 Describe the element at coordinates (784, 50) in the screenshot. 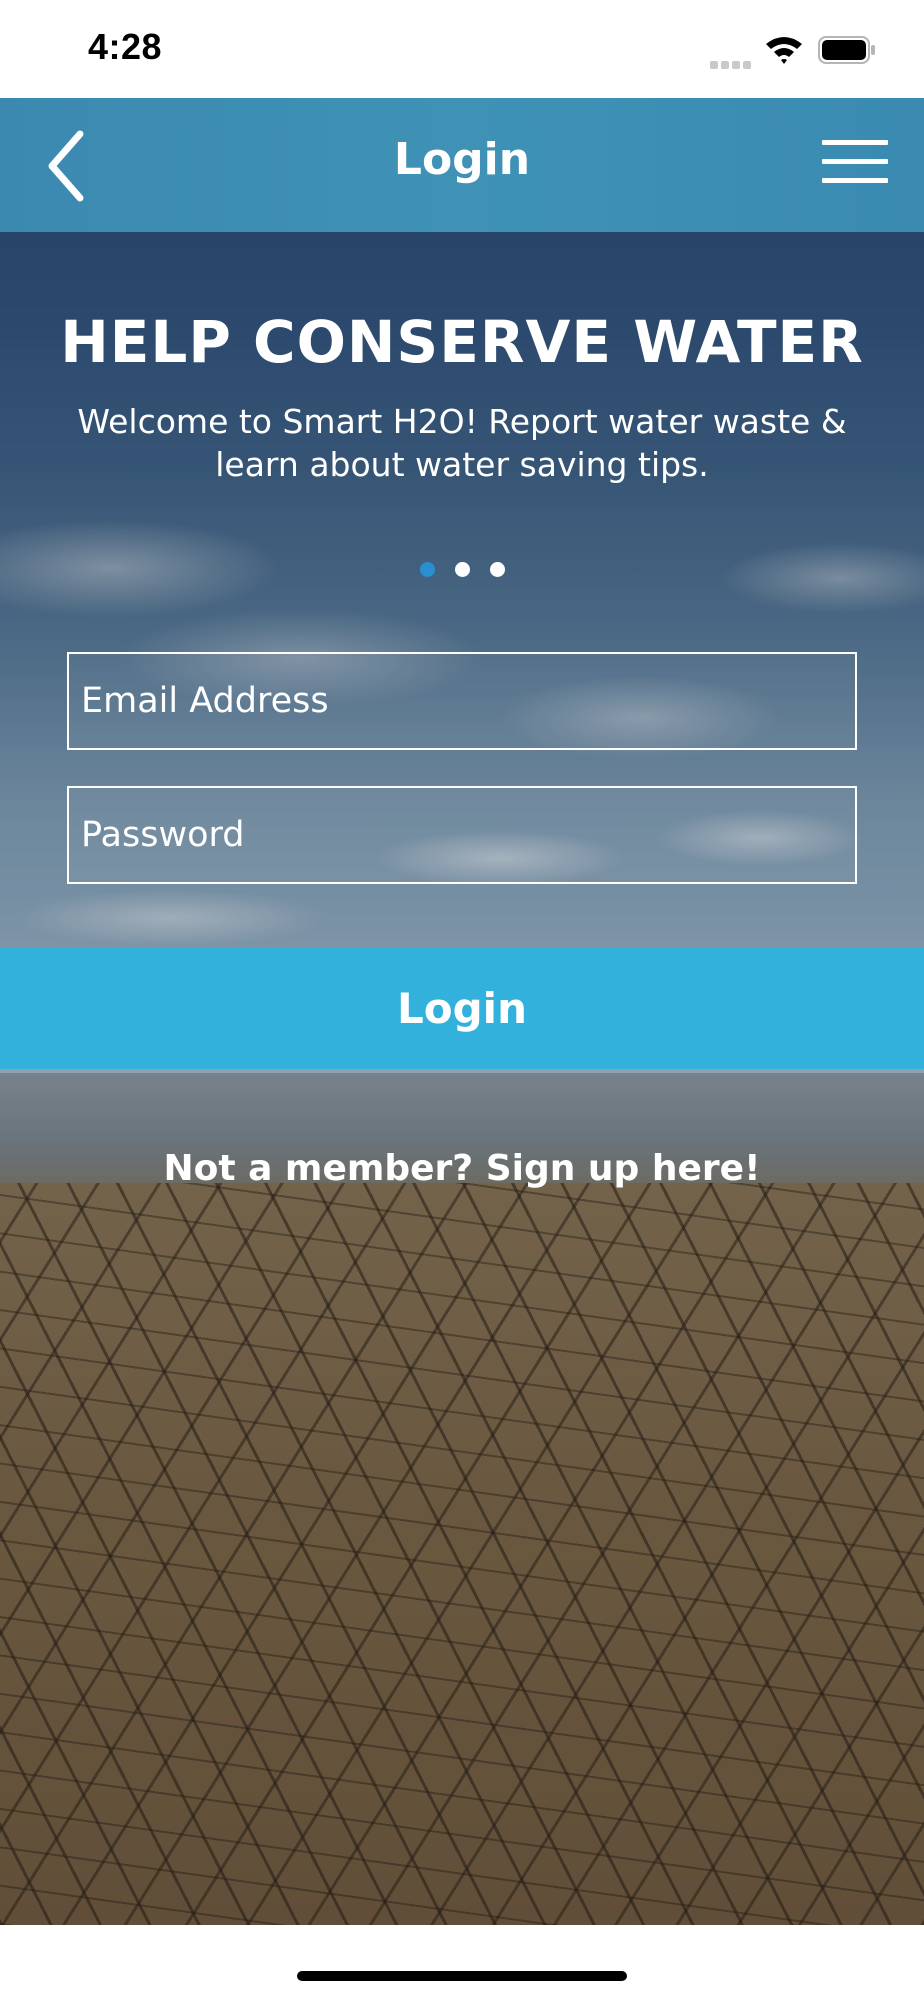

I see `wifi-icon` at that location.